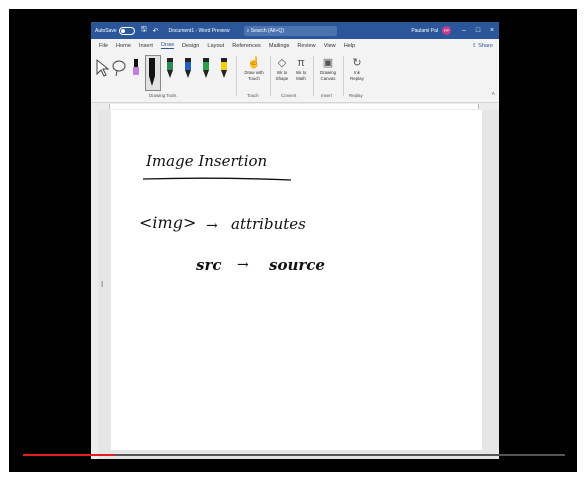 Image resolution: width=587 pixels, height=481 pixels. What do you see at coordinates (254, 63) in the screenshot?
I see `touch-hand-icon: ☝` at bounding box center [254, 63].